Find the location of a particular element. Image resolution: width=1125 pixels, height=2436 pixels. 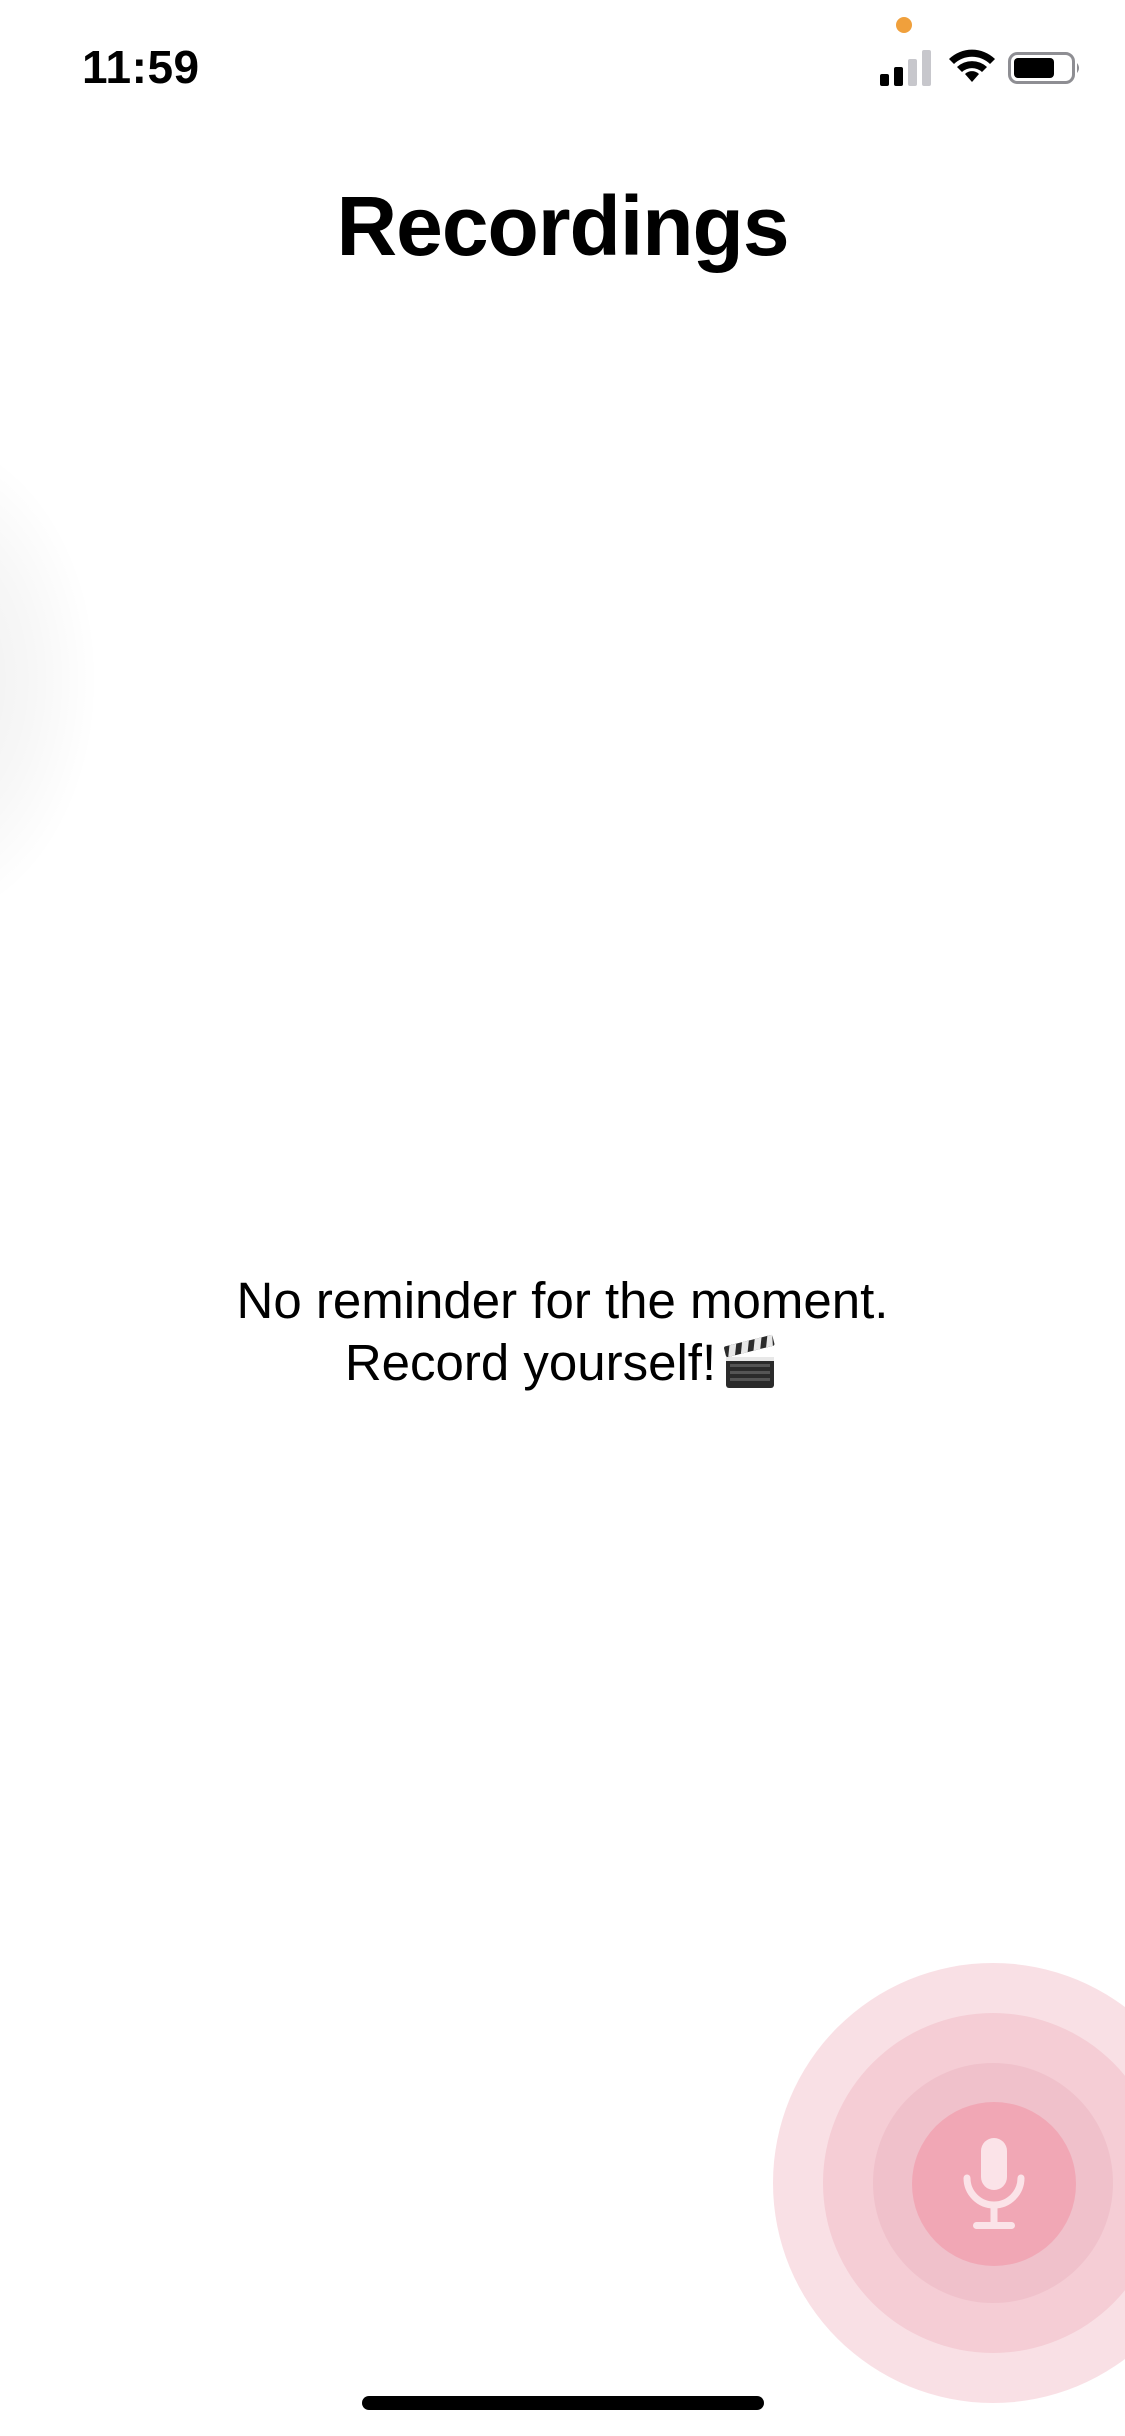

empty-state-line-1: No reminder for the moment. is located at coordinates (562, 1300).